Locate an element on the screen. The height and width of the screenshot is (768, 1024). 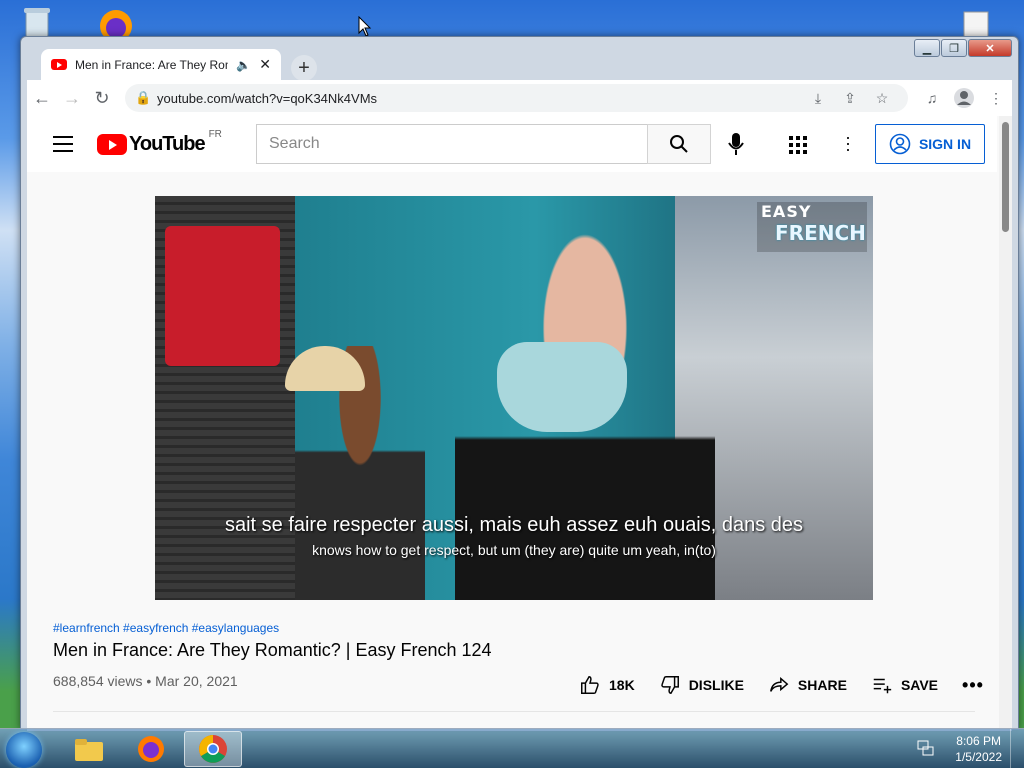
youtube-play-icon is located at coordinates (112, 144).